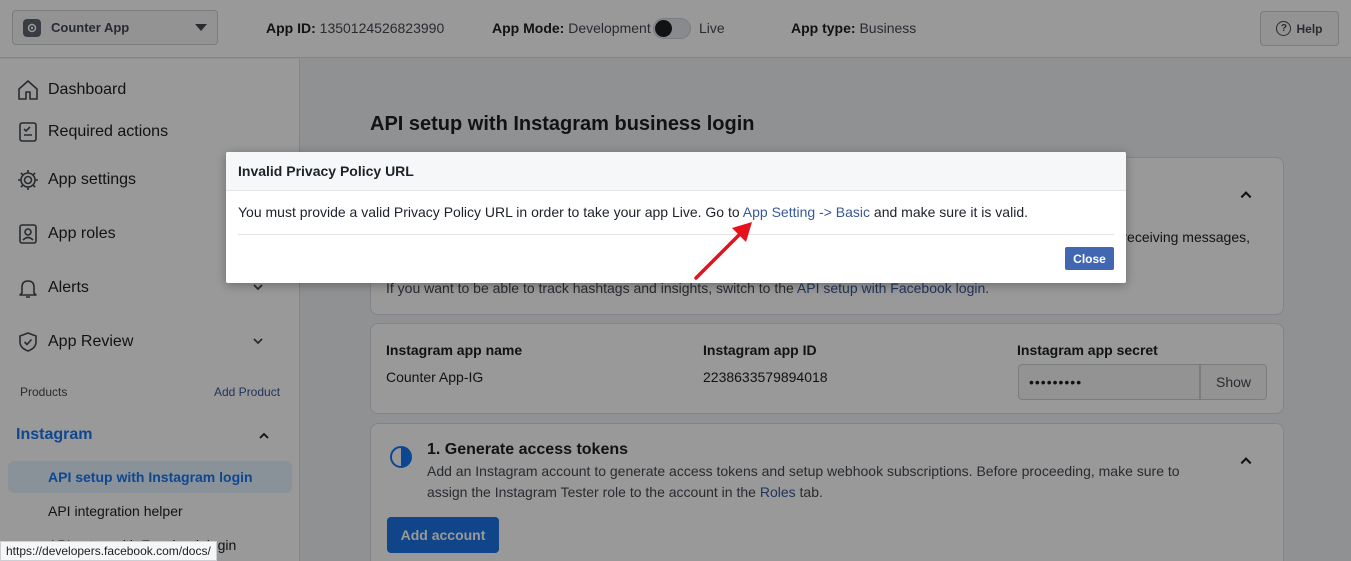  Describe the element at coordinates (1089, 258) in the screenshot. I see `close-button: Close` at that location.